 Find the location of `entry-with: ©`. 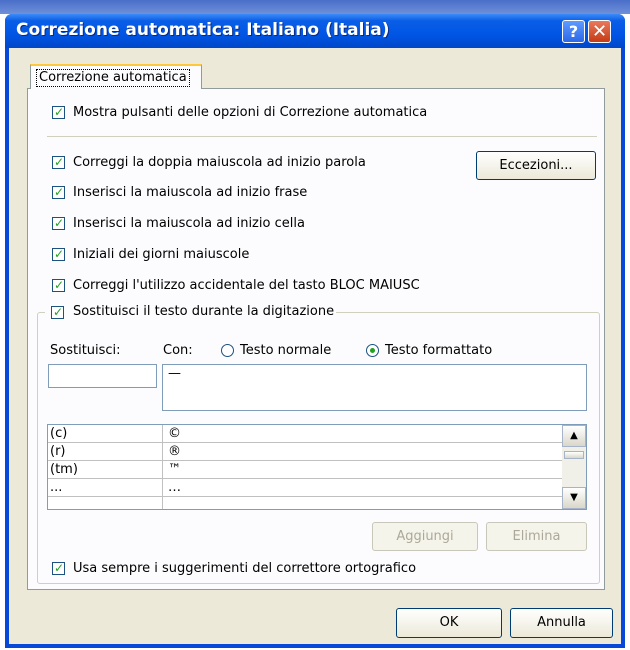

entry-with: © is located at coordinates (174, 433).